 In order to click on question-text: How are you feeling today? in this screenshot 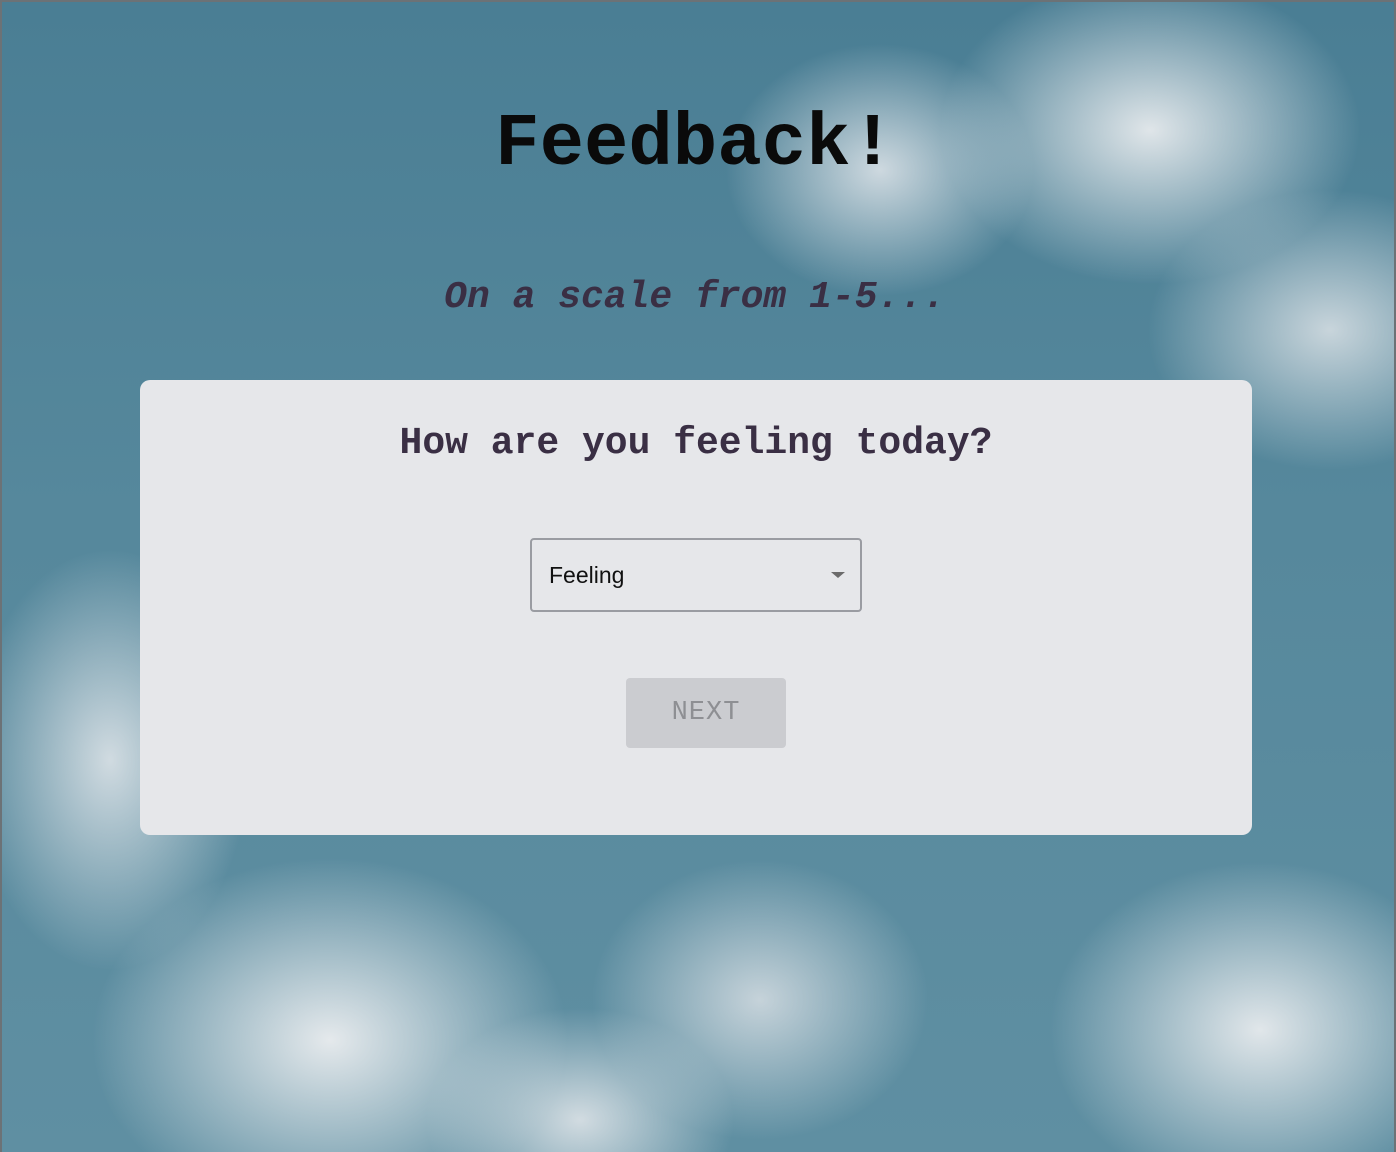, I will do `click(696, 443)`.